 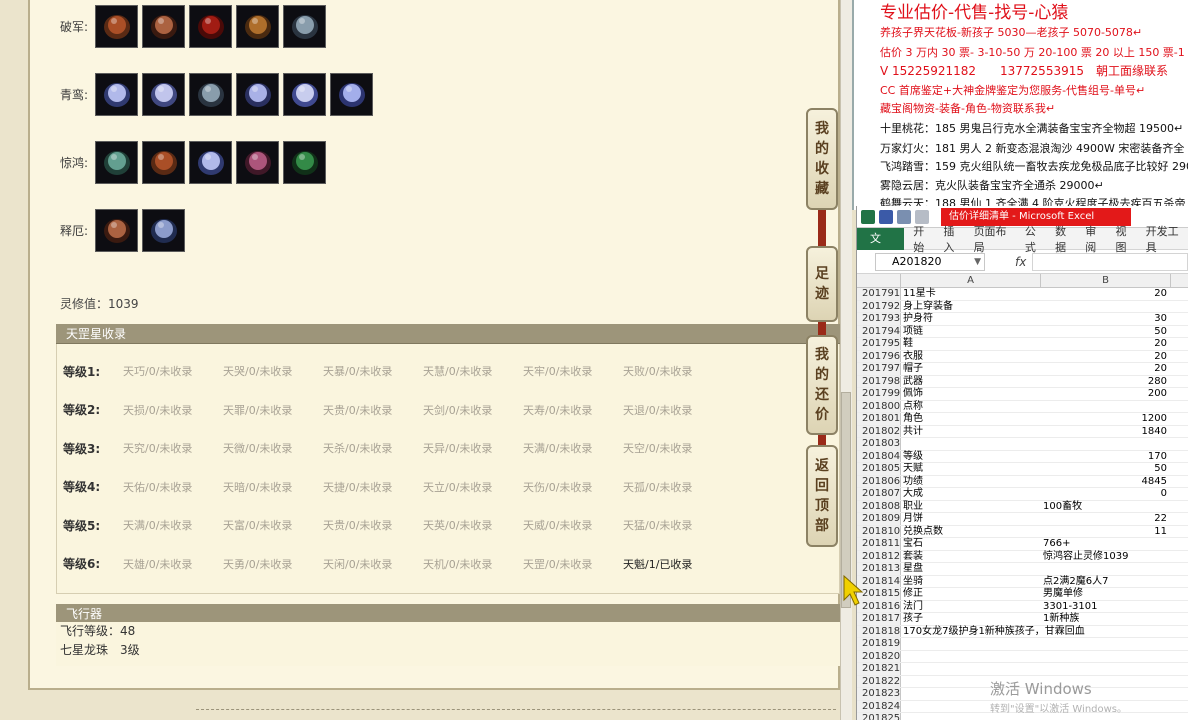 I want to click on cell-a: 大成, so click(x=971, y=494).